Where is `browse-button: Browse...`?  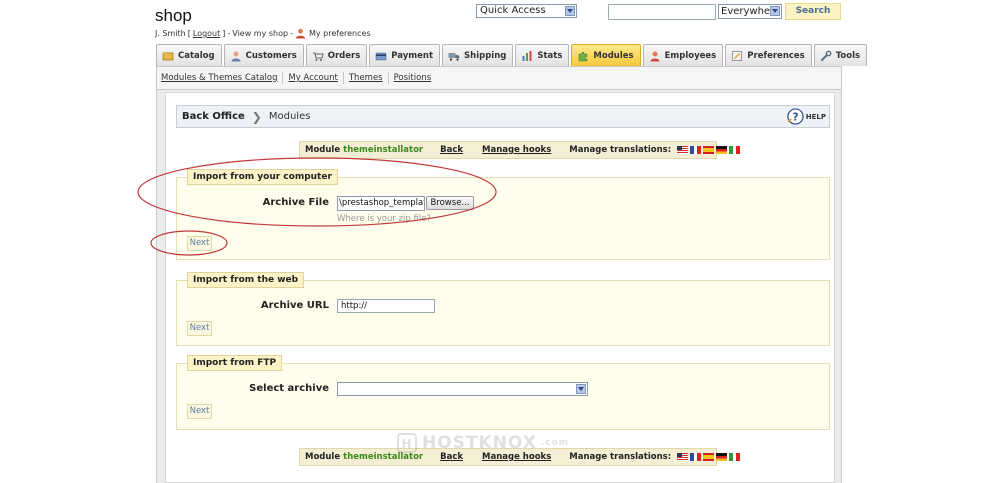
browse-button: Browse... is located at coordinates (450, 203).